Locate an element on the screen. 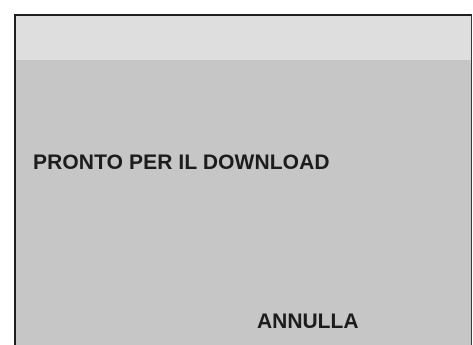  download-status-text: PRONTO PER IL DOWNLOAD is located at coordinates (181, 162).